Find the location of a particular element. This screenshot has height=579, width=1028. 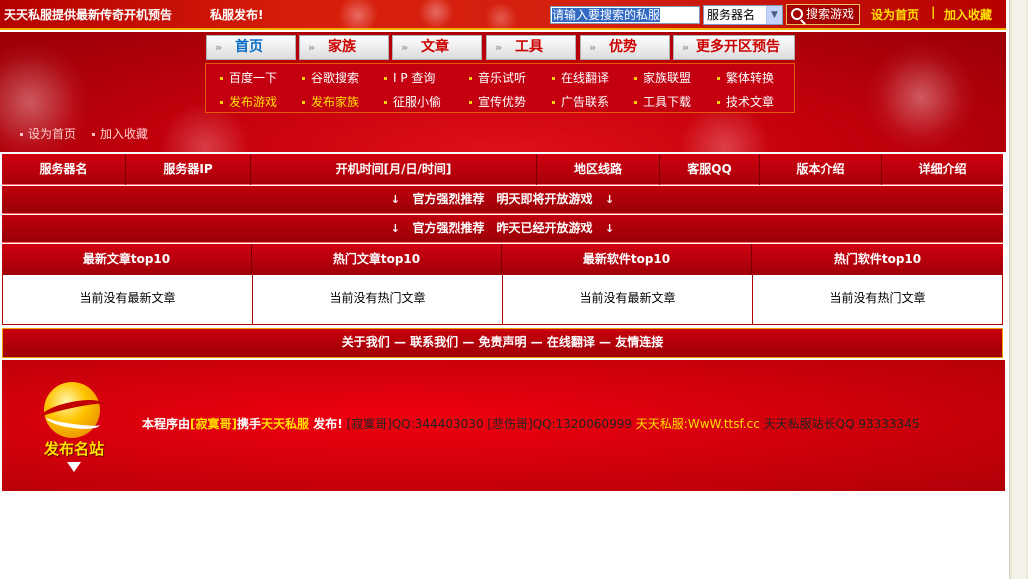

subnav-publish-game: 发布游戏 is located at coordinates (248, 101).